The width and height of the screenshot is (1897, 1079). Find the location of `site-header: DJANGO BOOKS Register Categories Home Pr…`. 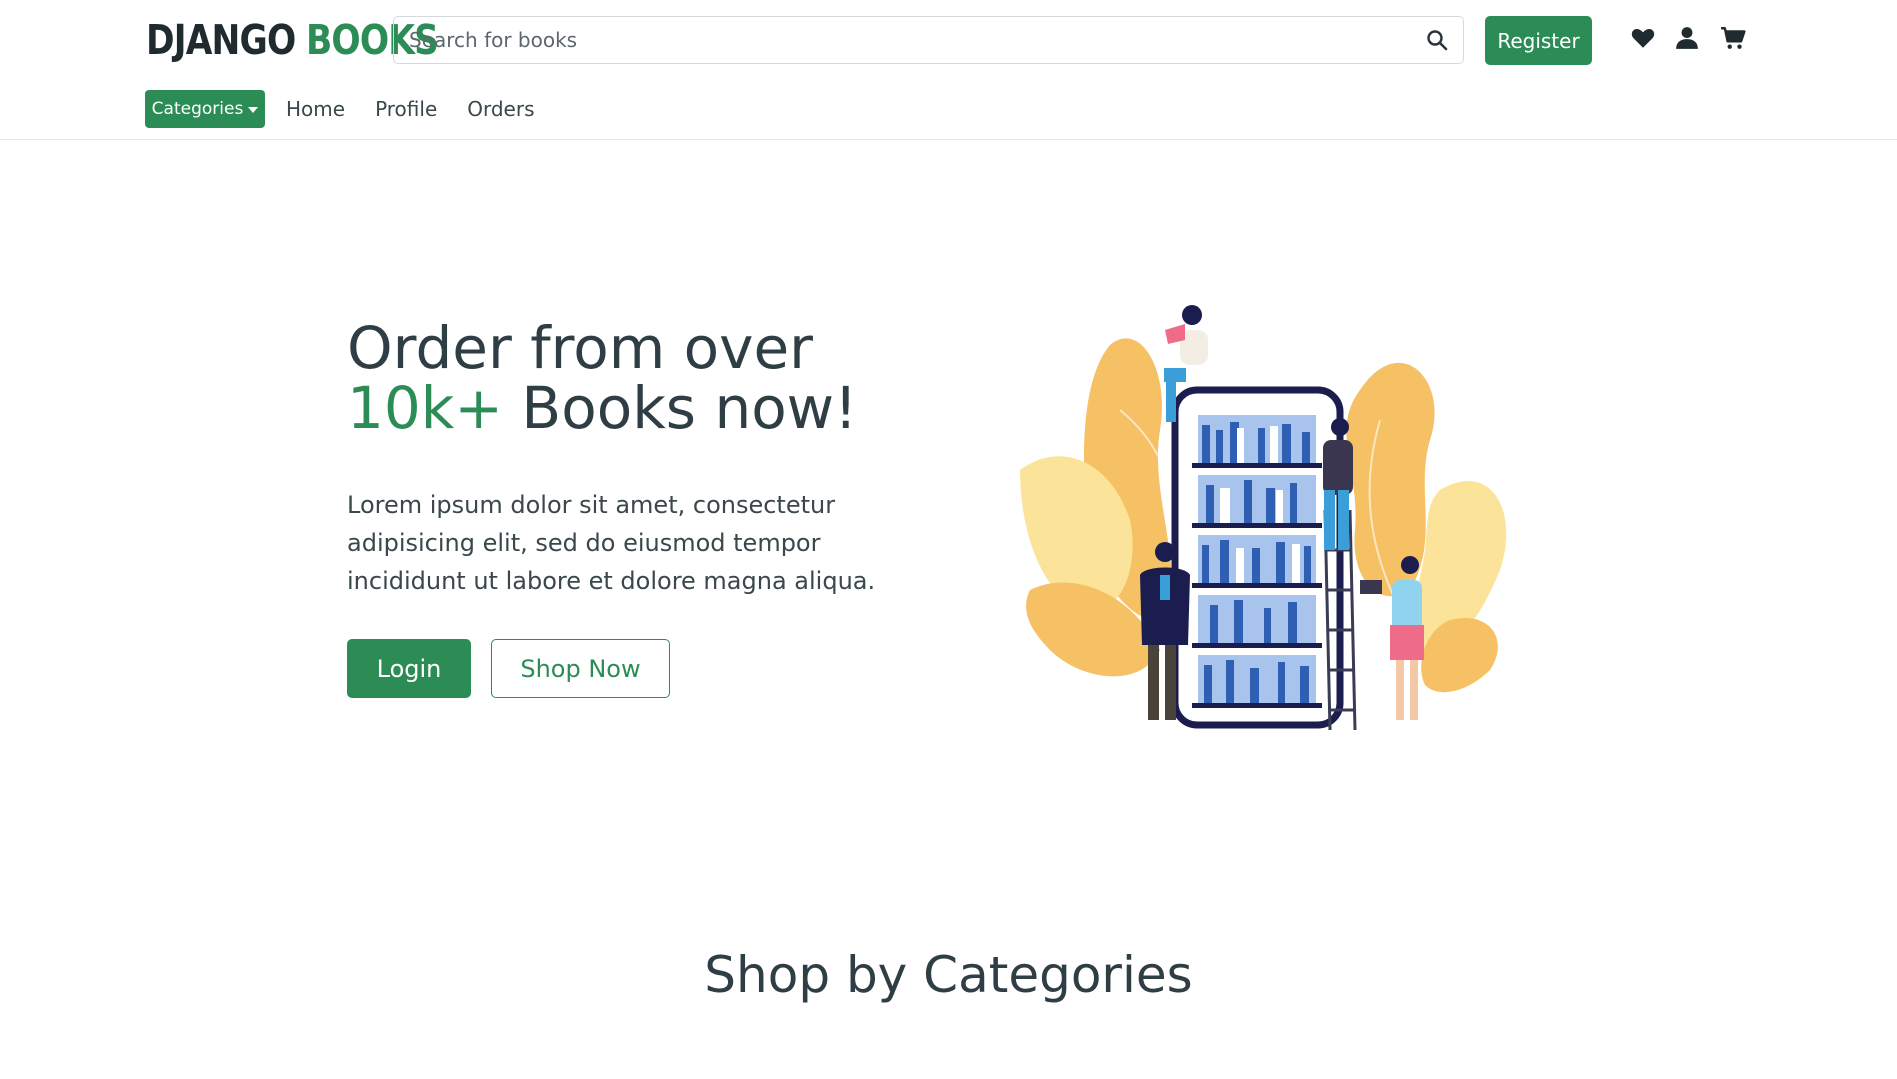

site-header: DJANGO BOOKS Register Categories Home Pr… is located at coordinates (948, 70).